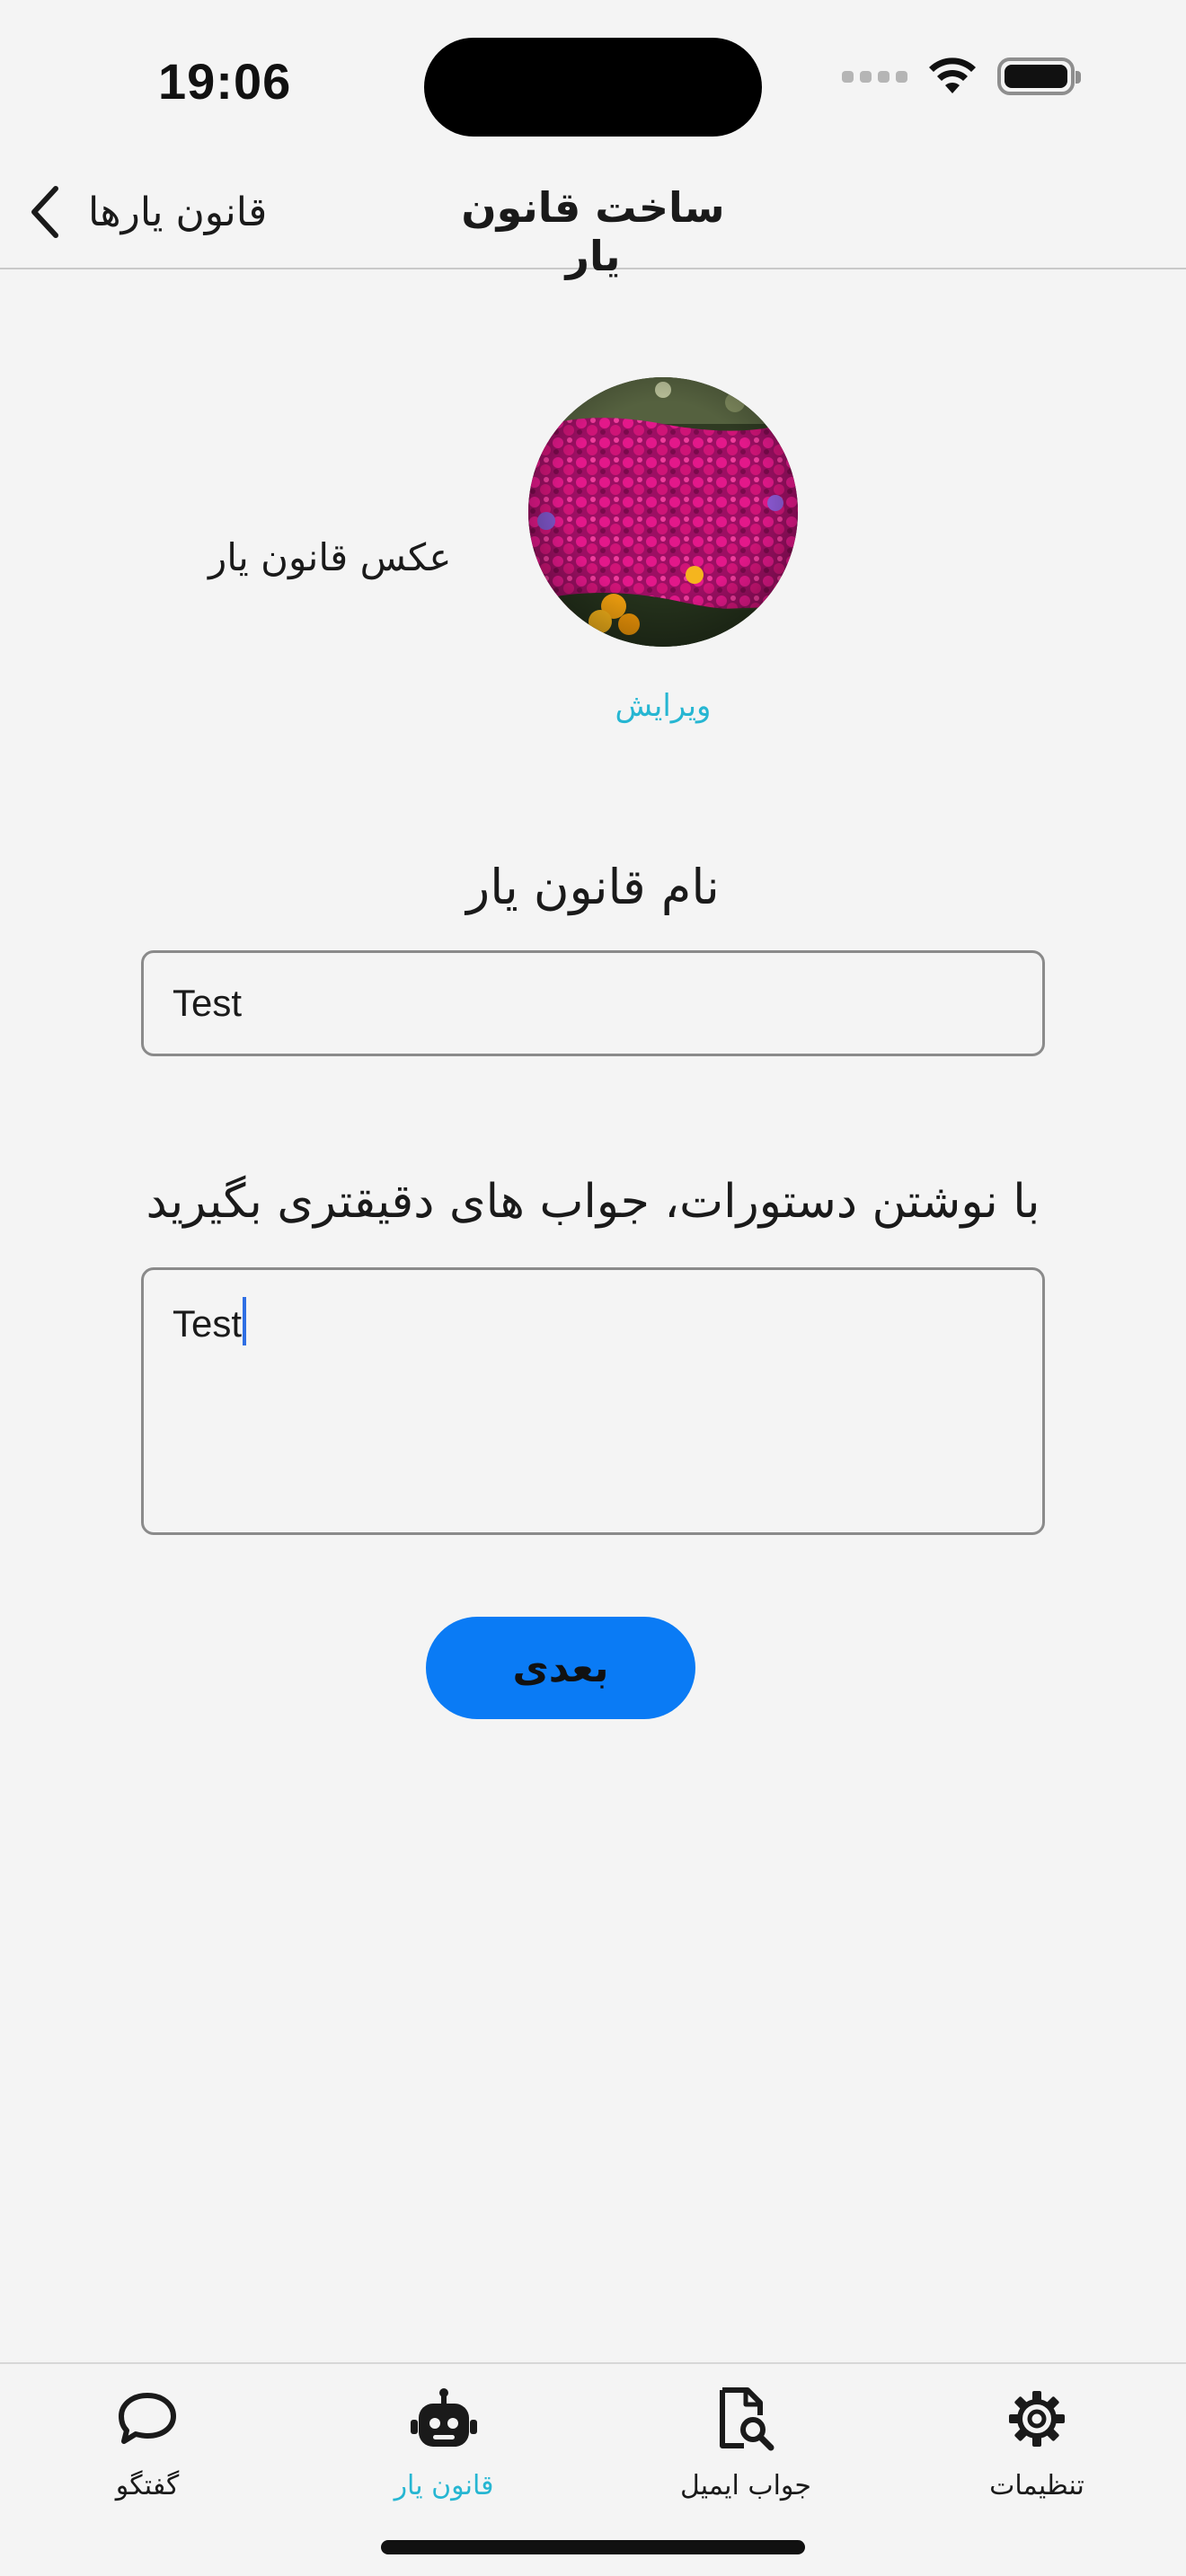 This screenshot has width=1186, height=2576. What do you see at coordinates (952, 75) in the screenshot?
I see `wifi-icon` at bounding box center [952, 75].